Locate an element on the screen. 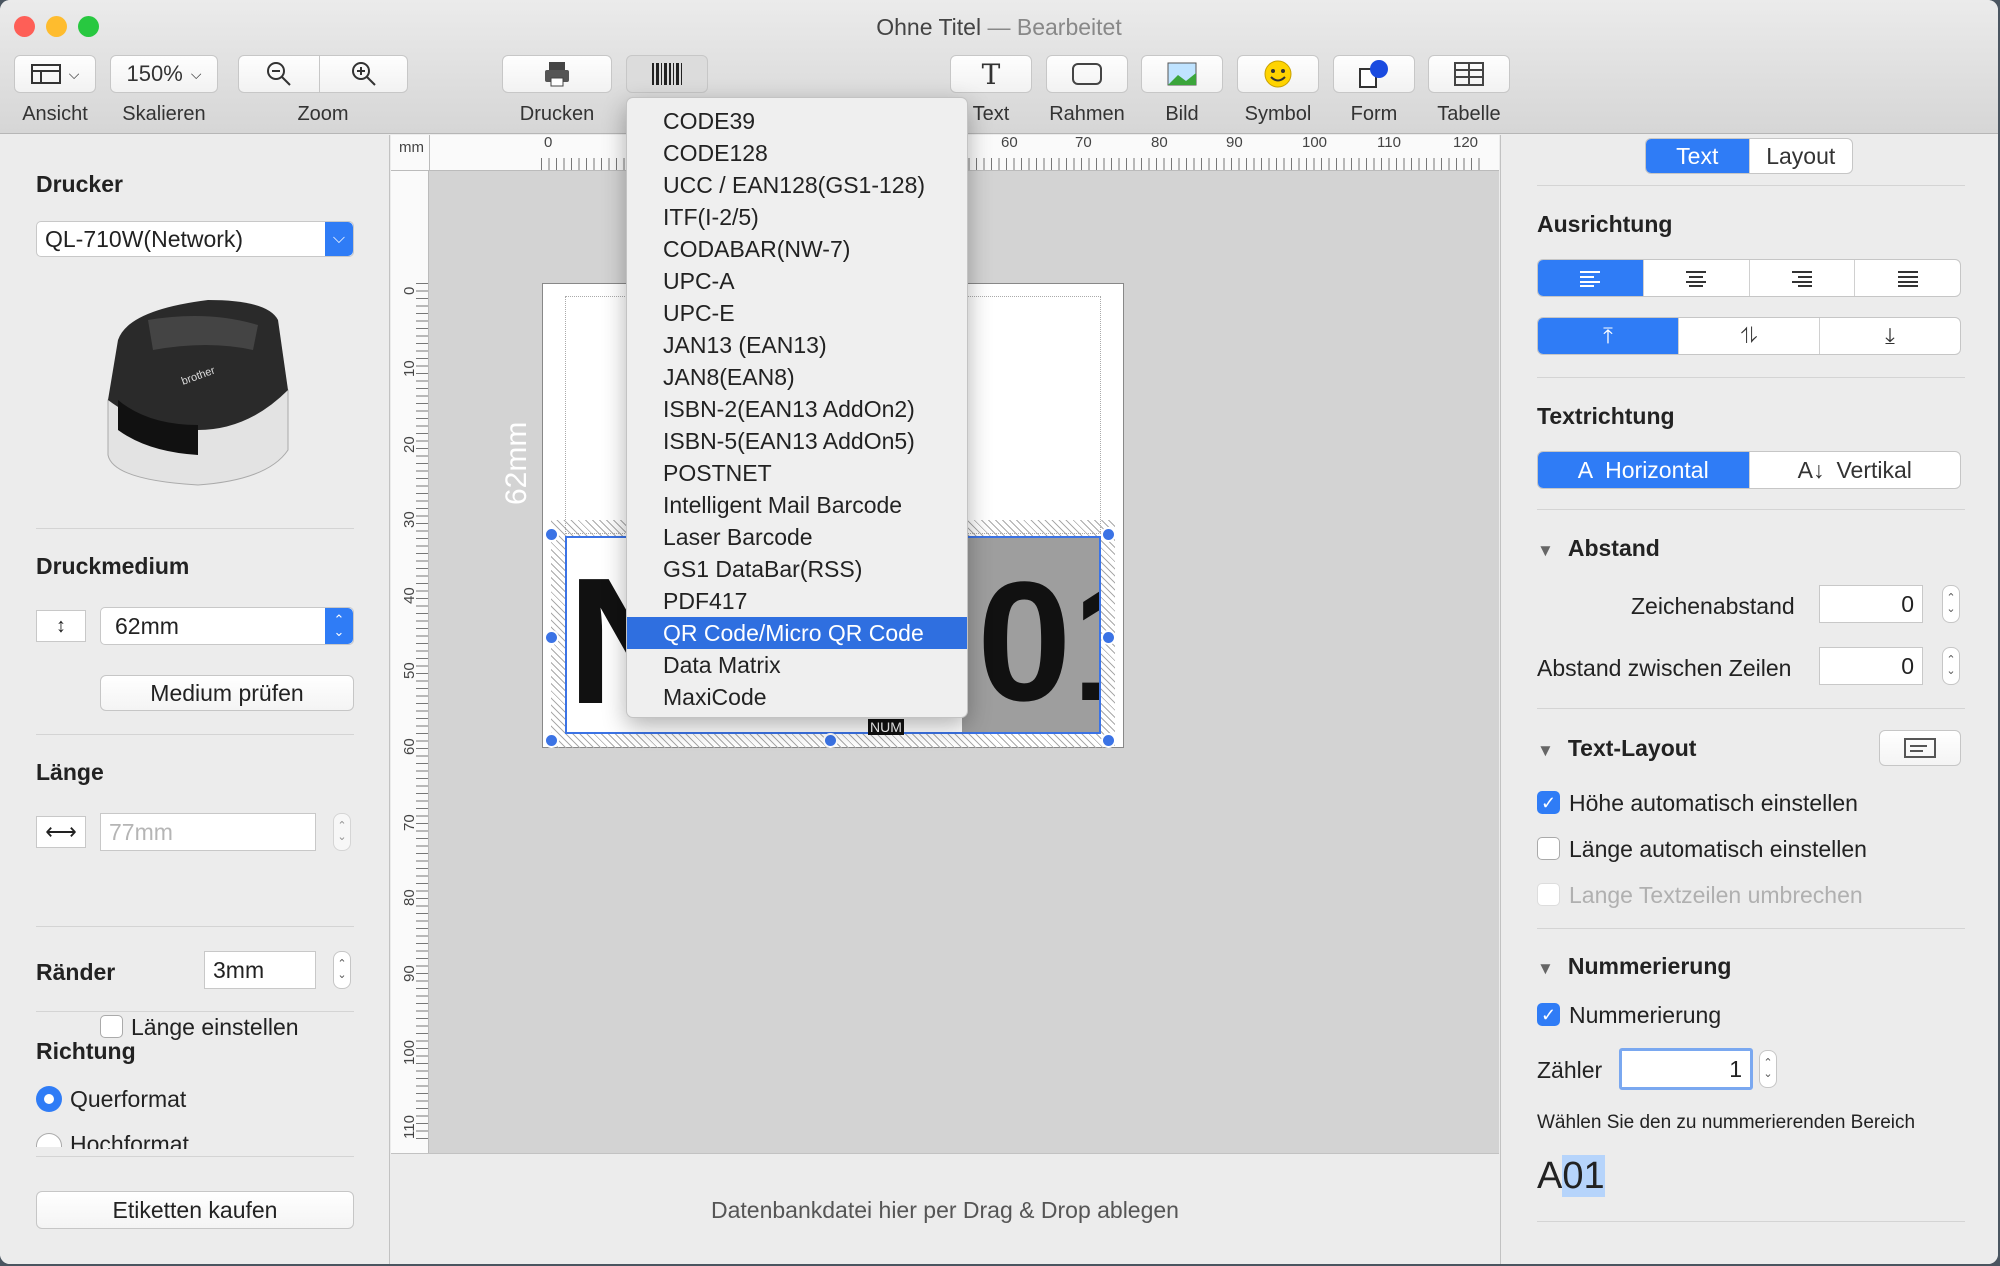 The height and width of the screenshot is (1266, 2000). shapes-icon is located at coordinates (1373, 74).